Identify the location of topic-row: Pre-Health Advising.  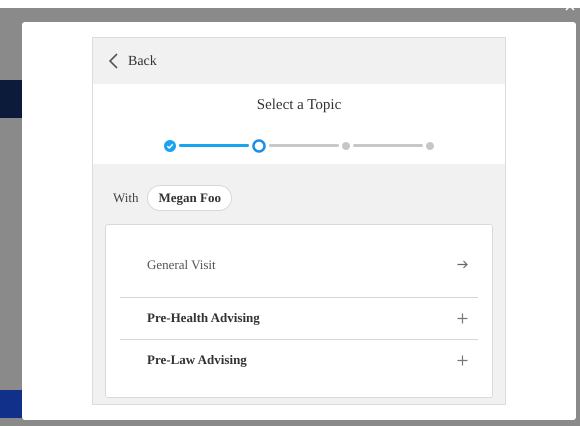
(299, 317).